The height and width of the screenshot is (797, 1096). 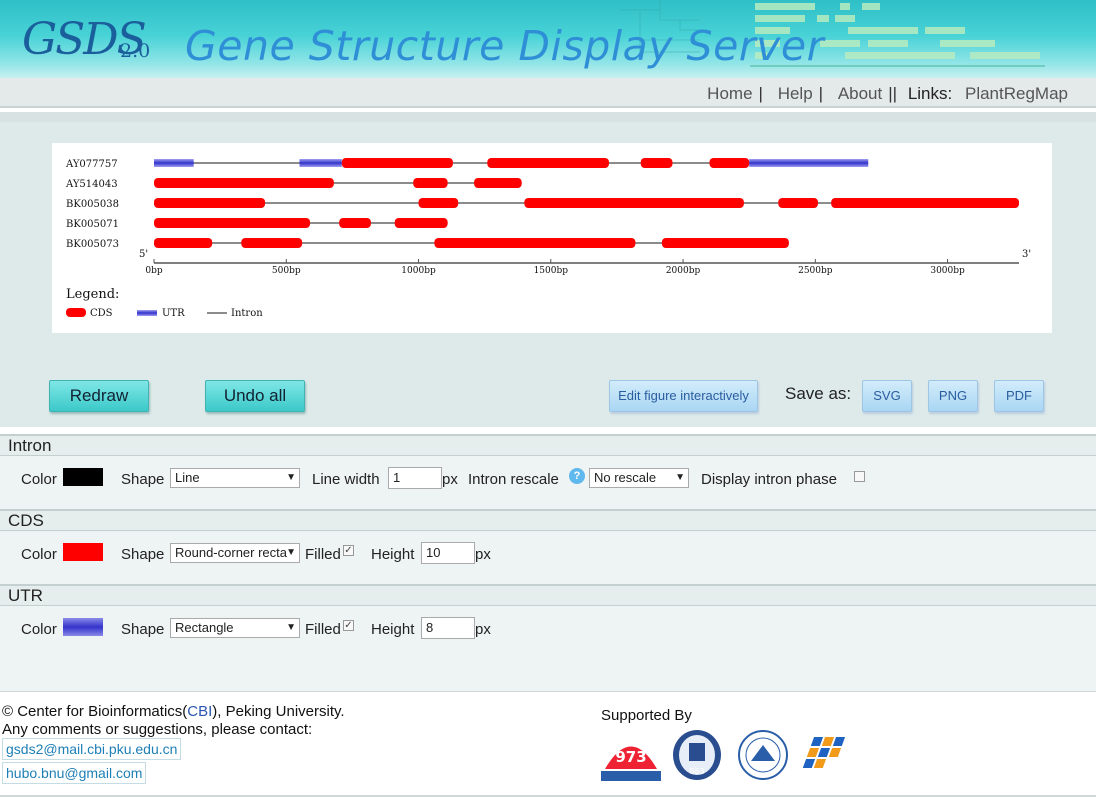 What do you see at coordinates (147, 313) in the screenshot?
I see `legend-utr-swatch` at bounding box center [147, 313].